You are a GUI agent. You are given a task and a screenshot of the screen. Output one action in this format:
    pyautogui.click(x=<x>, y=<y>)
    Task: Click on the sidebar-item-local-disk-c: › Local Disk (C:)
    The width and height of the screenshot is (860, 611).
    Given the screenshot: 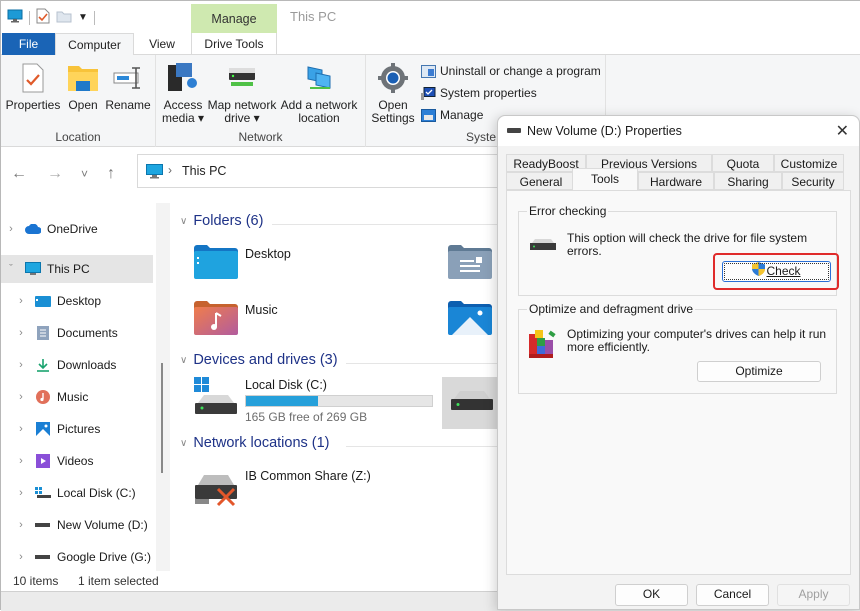 What is the action you would take?
    pyautogui.click(x=77, y=493)
    